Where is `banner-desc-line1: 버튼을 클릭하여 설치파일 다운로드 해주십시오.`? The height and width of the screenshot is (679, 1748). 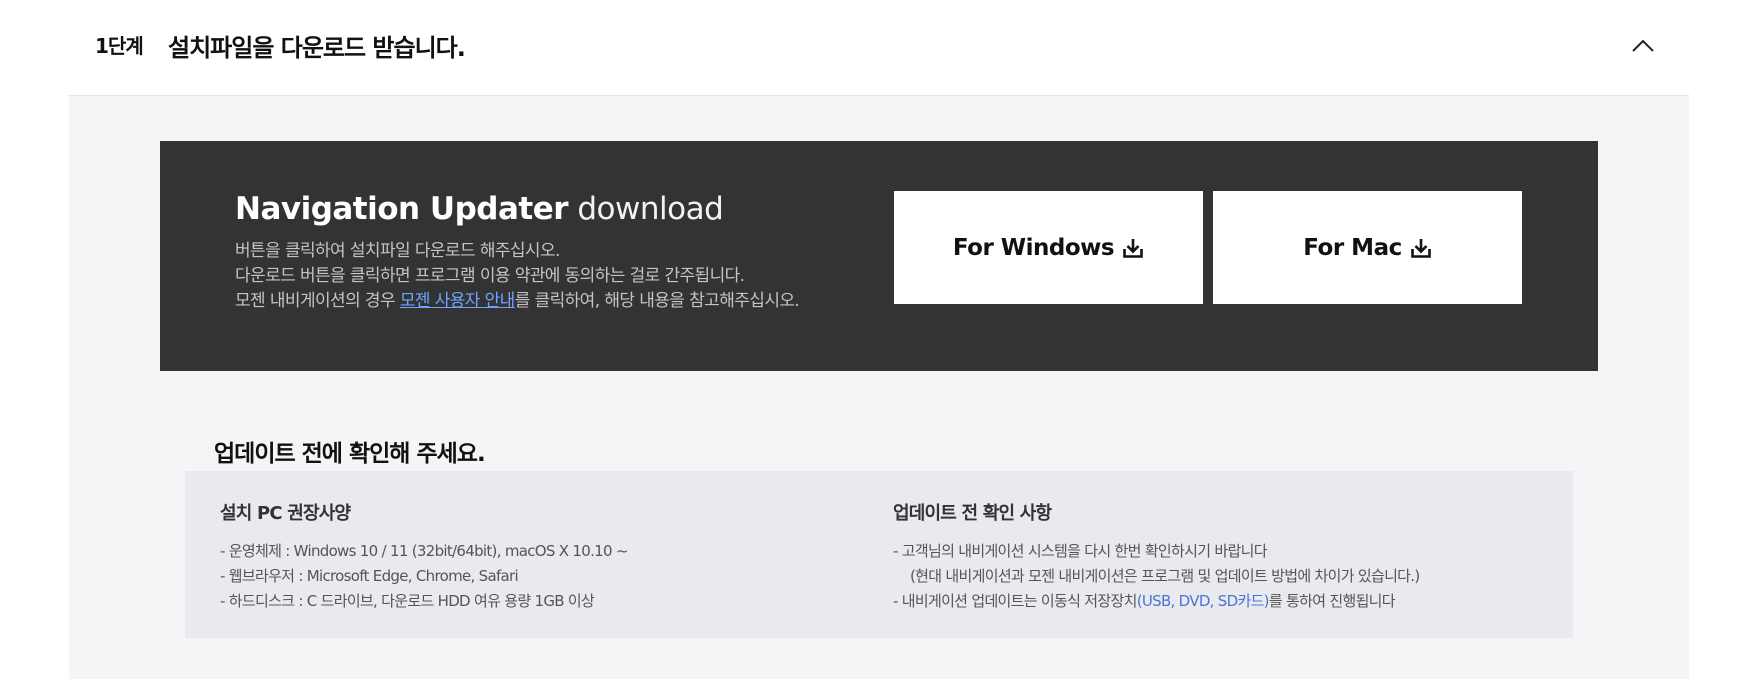
banner-desc-line1: 버튼을 클릭하여 설치파일 다운로드 해주십시오. is located at coordinates (397, 251).